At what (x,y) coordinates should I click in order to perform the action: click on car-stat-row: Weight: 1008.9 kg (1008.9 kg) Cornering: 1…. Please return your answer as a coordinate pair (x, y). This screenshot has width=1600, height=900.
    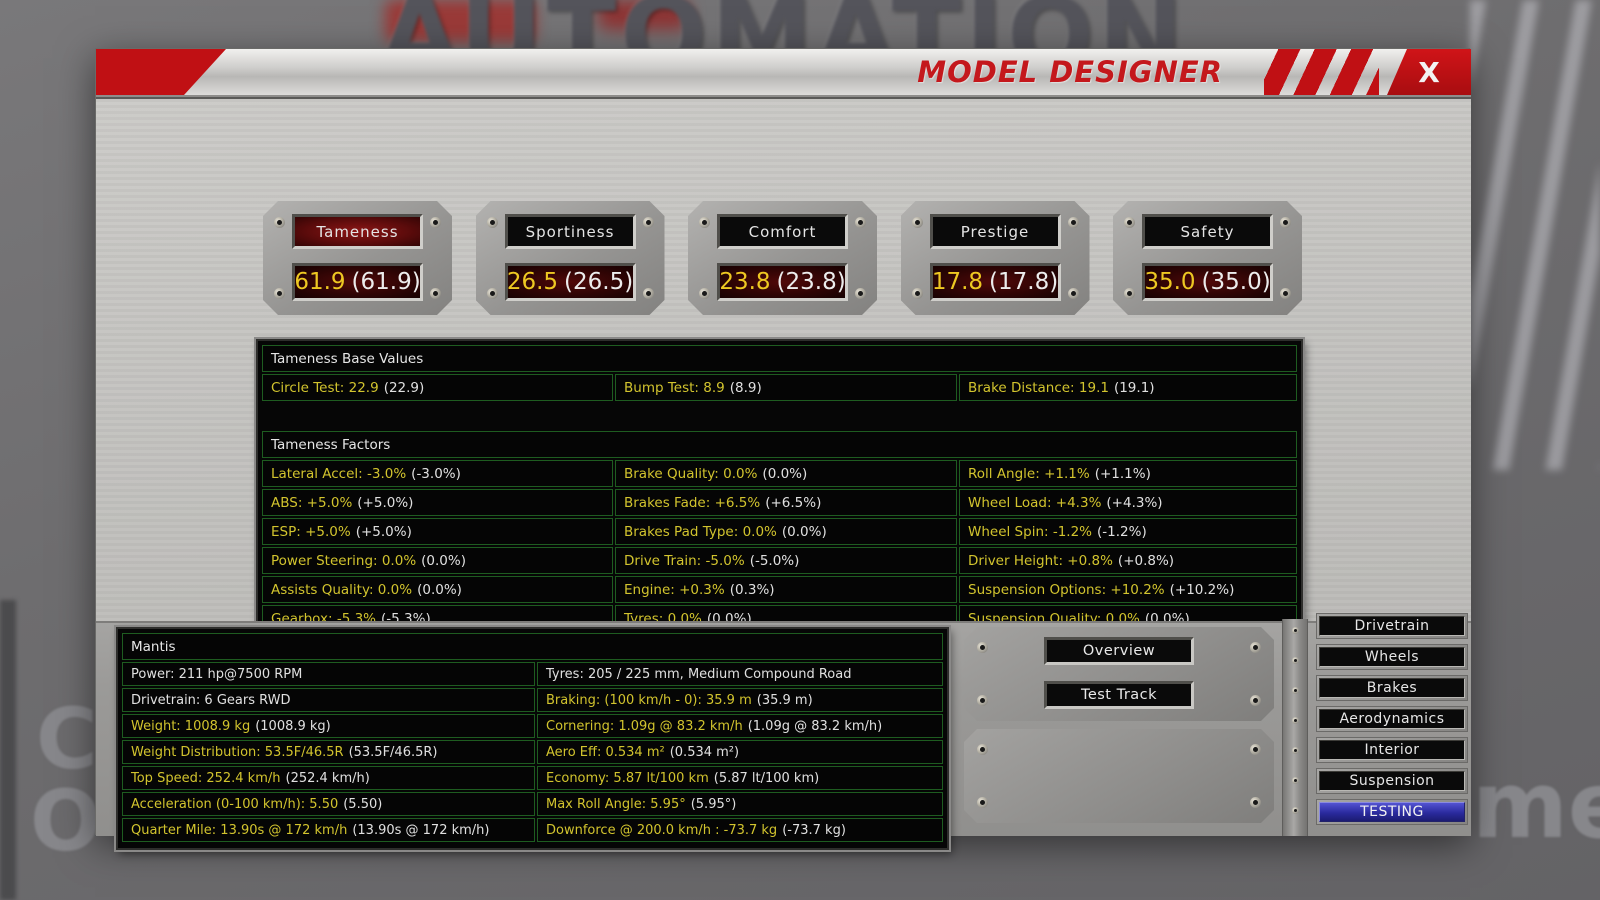
    Looking at the image, I should click on (532, 726).